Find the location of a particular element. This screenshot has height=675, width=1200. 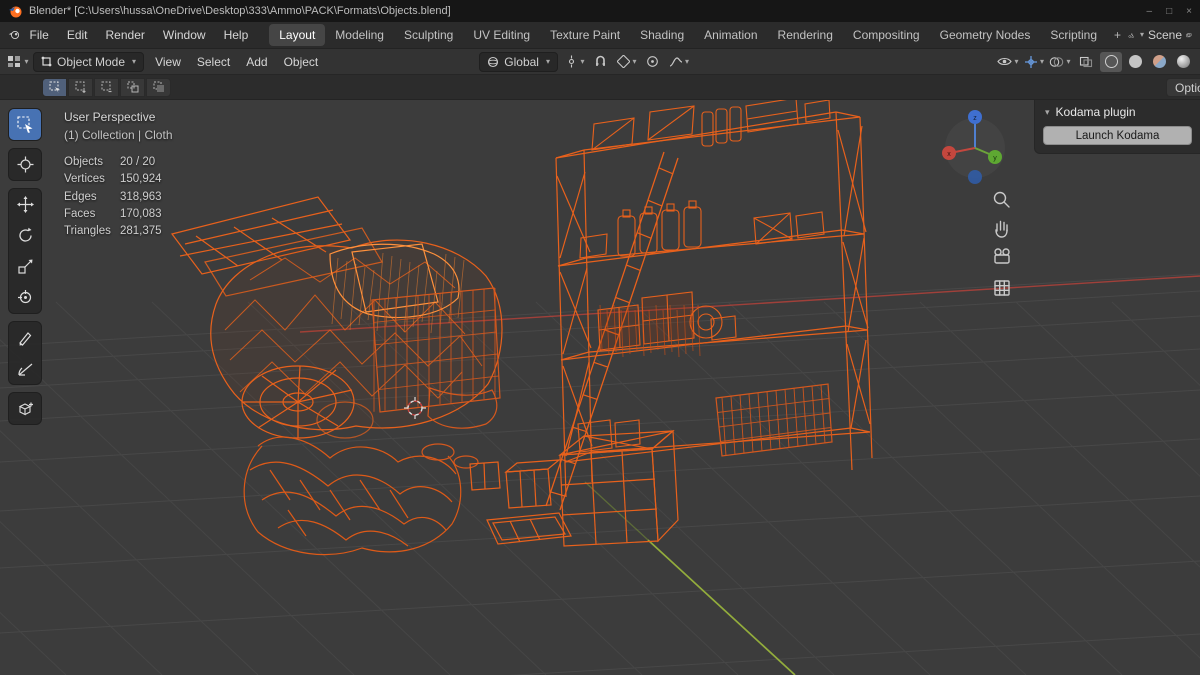

camera-view-button is located at coordinates (1002, 256).